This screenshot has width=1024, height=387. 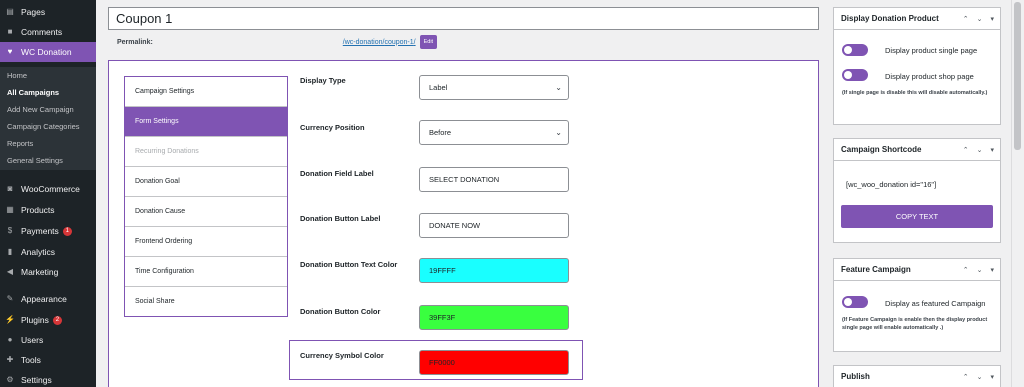 What do you see at coordinates (206, 212) in the screenshot?
I see `tab-donation-cause: Donation Cause` at bounding box center [206, 212].